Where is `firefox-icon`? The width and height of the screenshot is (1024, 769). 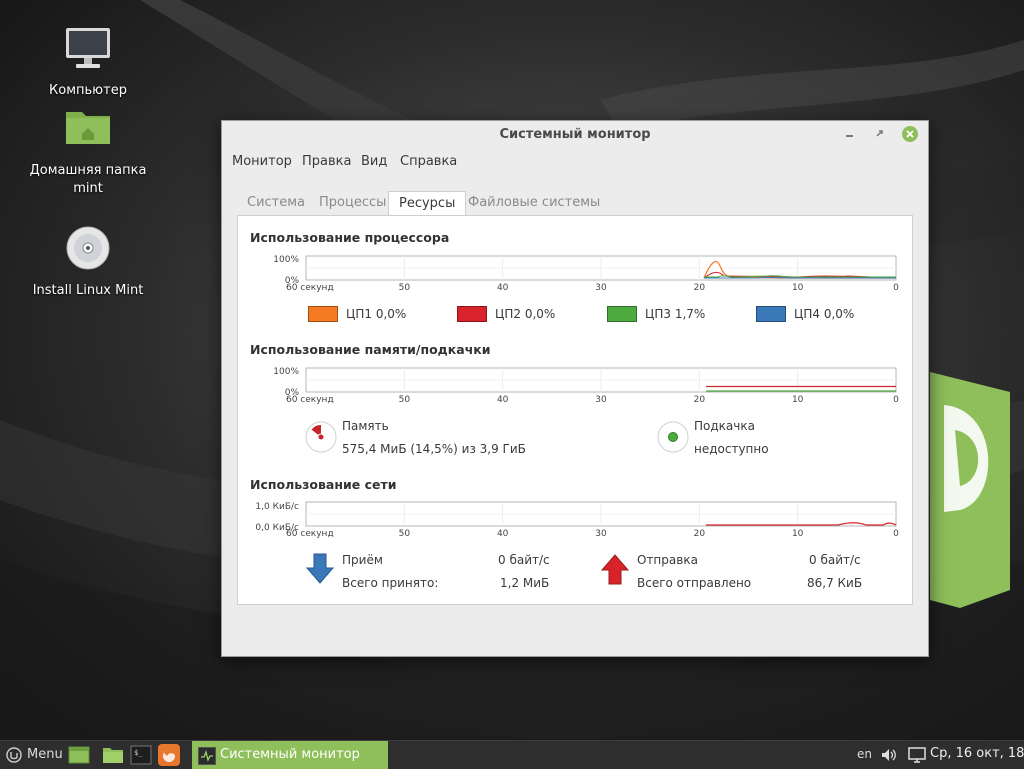
firefox-icon is located at coordinates (169, 755).